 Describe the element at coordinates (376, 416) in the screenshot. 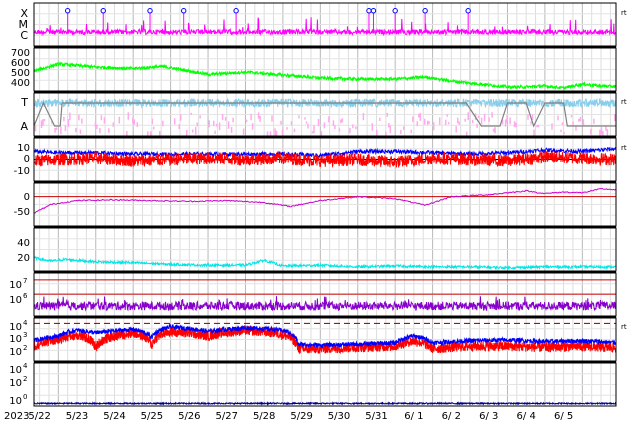

I see `x-axis-date-tick: 5/31` at that location.